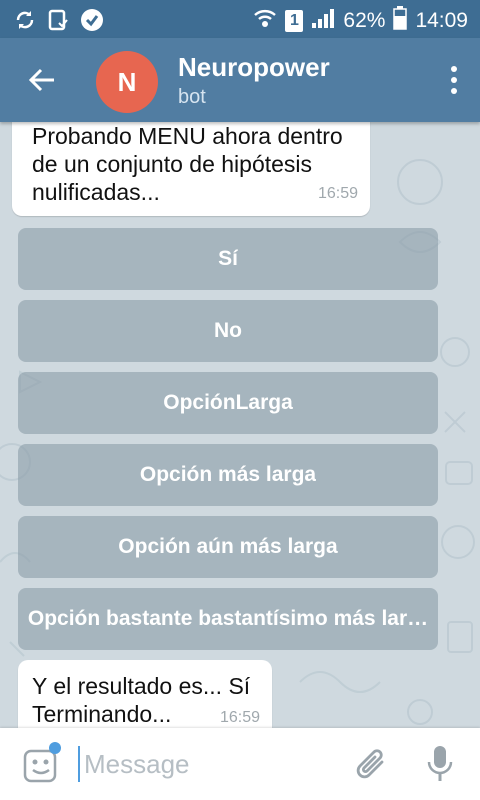  Describe the element at coordinates (228, 403) in the screenshot. I see `keyboard-button: OpciónLarga` at that location.